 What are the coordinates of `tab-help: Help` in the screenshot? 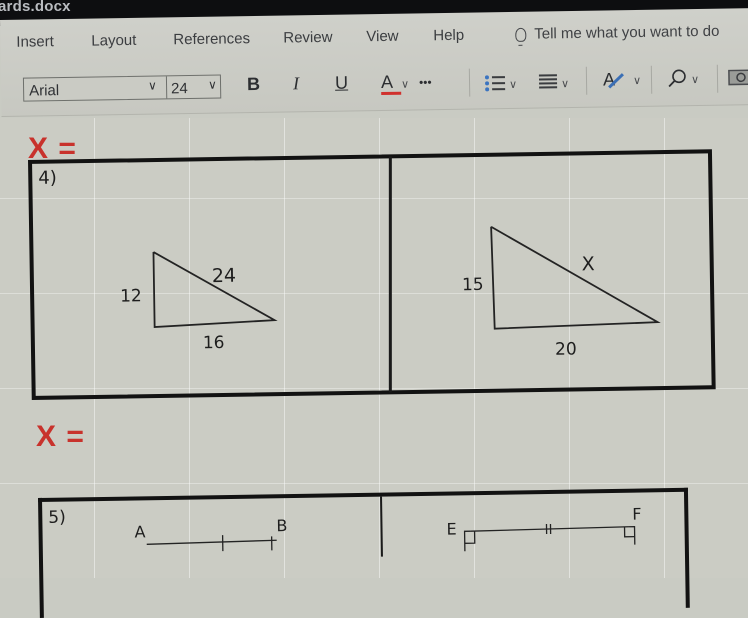 It's located at (448, 35).